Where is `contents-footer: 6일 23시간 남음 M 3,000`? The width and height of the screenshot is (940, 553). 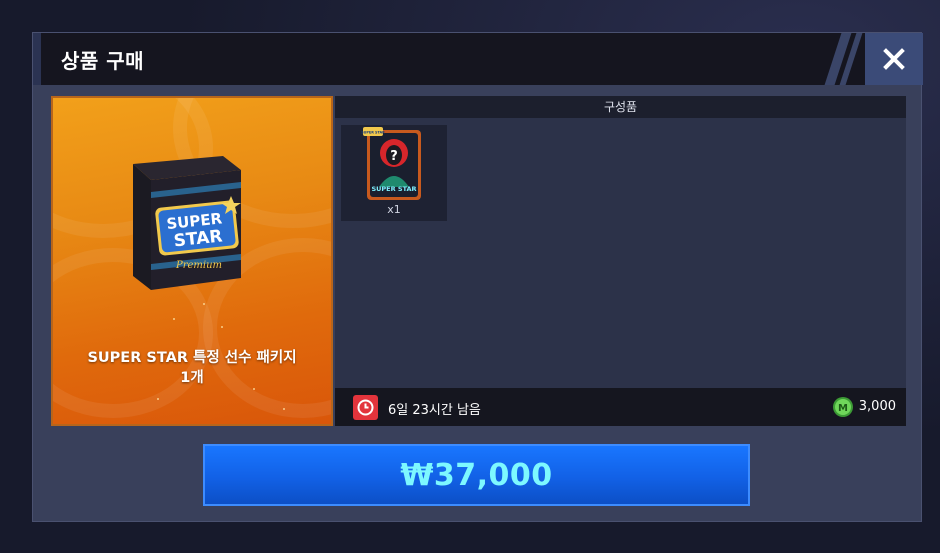
contents-footer: 6일 23시간 남음 M 3,000 is located at coordinates (620, 407).